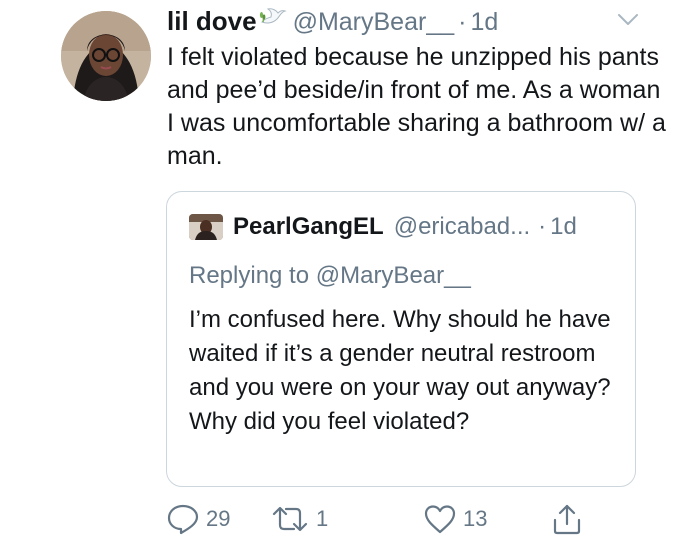 The height and width of the screenshot is (549, 700). I want to click on retweet-icon, so click(290, 519).